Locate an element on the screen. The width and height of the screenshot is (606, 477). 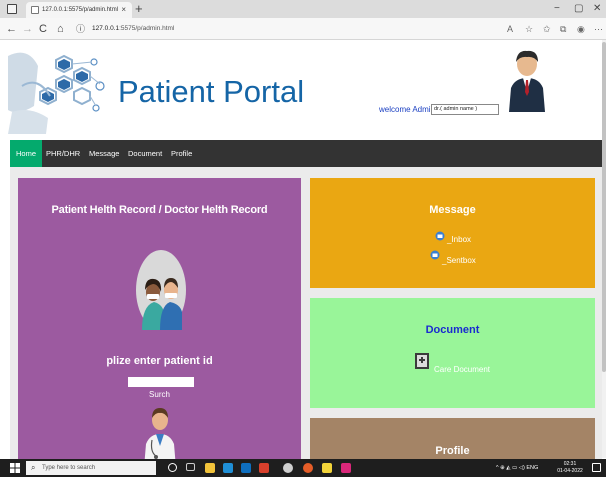
browser-tab: 127.0.0.1:5575/p/admin.html × is located at coordinates (79, 10).